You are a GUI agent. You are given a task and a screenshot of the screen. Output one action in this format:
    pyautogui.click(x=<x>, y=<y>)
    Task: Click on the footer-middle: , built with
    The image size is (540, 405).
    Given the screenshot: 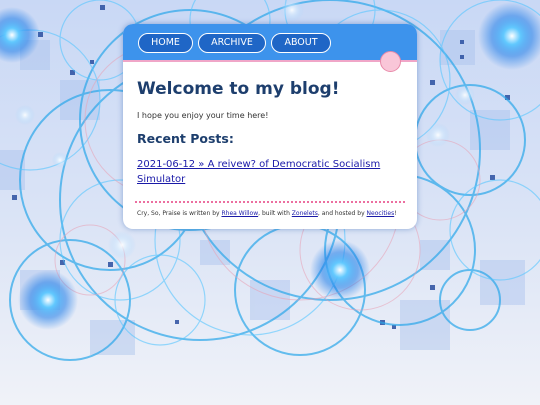 What is the action you would take?
    pyautogui.click(x=275, y=213)
    